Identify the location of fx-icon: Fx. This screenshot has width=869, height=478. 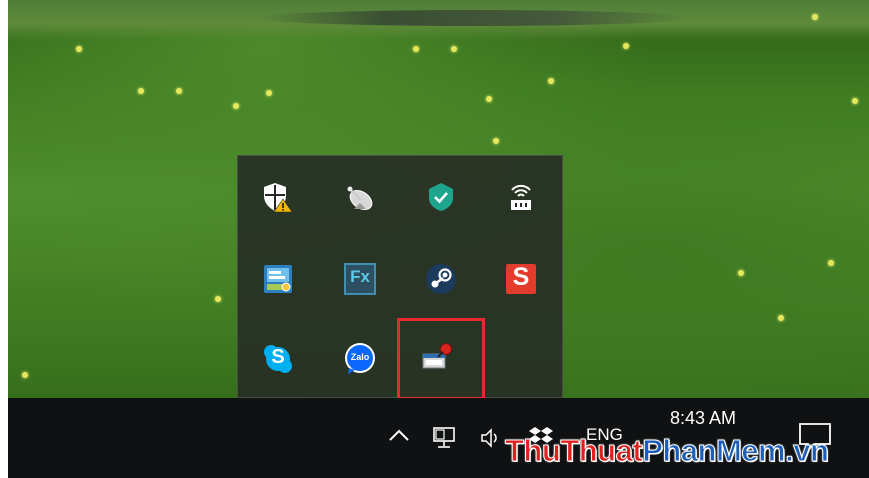
(360, 279).